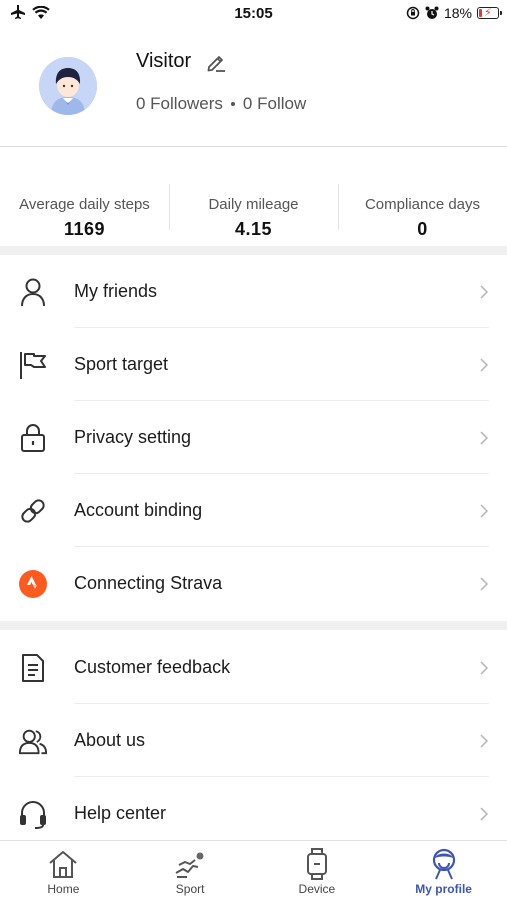  Describe the element at coordinates (432, 12) in the screenshot. I see `alarm-icon` at that location.